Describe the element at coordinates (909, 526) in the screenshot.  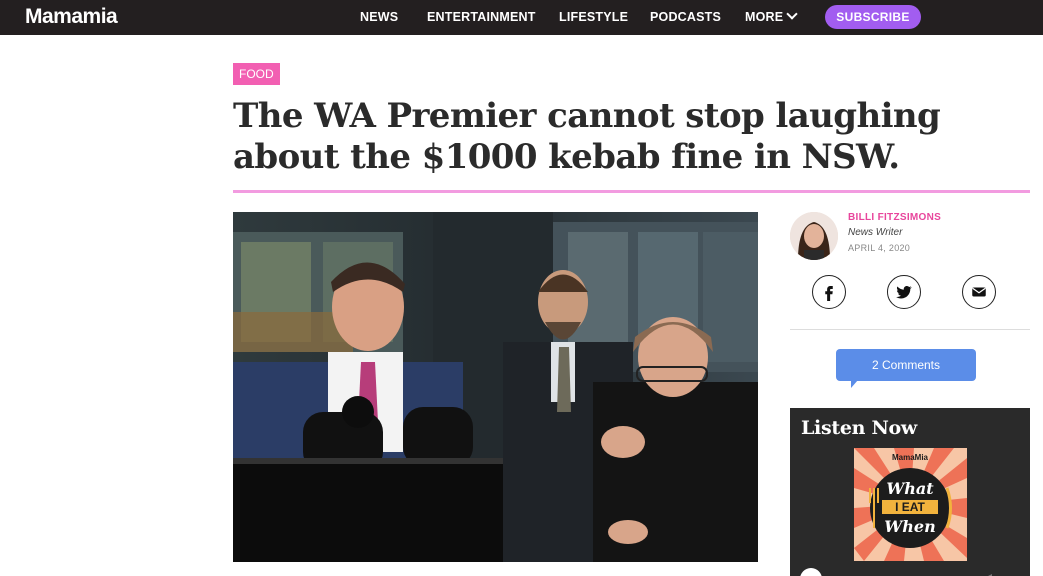
I see `podcast-title-line3: When` at that location.